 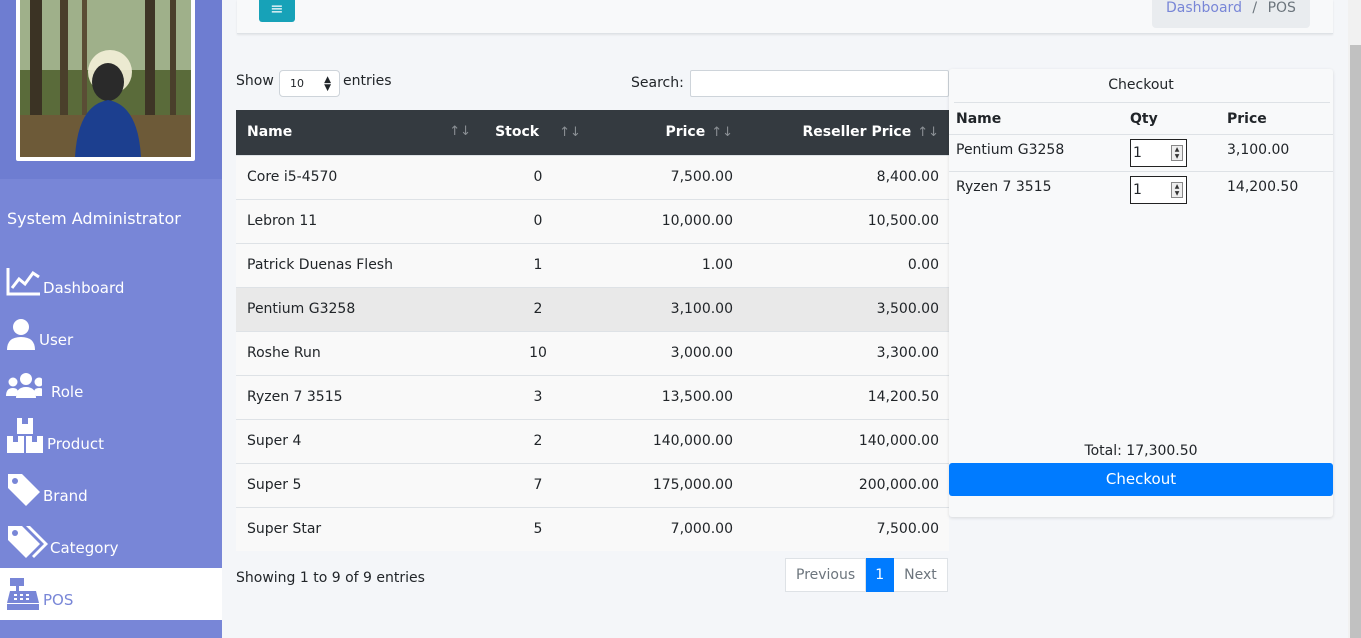 What do you see at coordinates (1247, 119) in the screenshot?
I see `cart-column-price: Price` at bounding box center [1247, 119].